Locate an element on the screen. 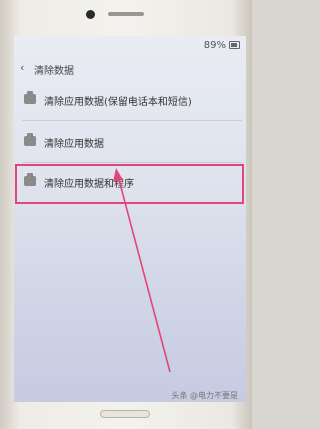 This screenshot has width=320, height=429. annotation-arrow is located at coordinates (142, 270).